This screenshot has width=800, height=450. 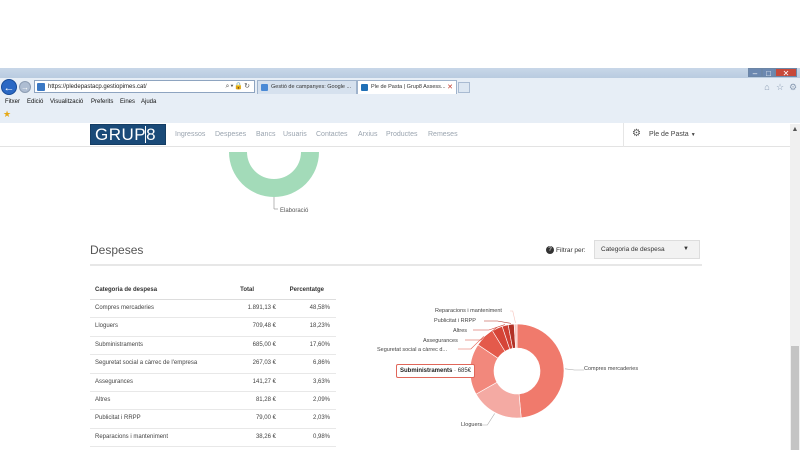 I want to click on help-icon: ?, so click(x=550, y=250).